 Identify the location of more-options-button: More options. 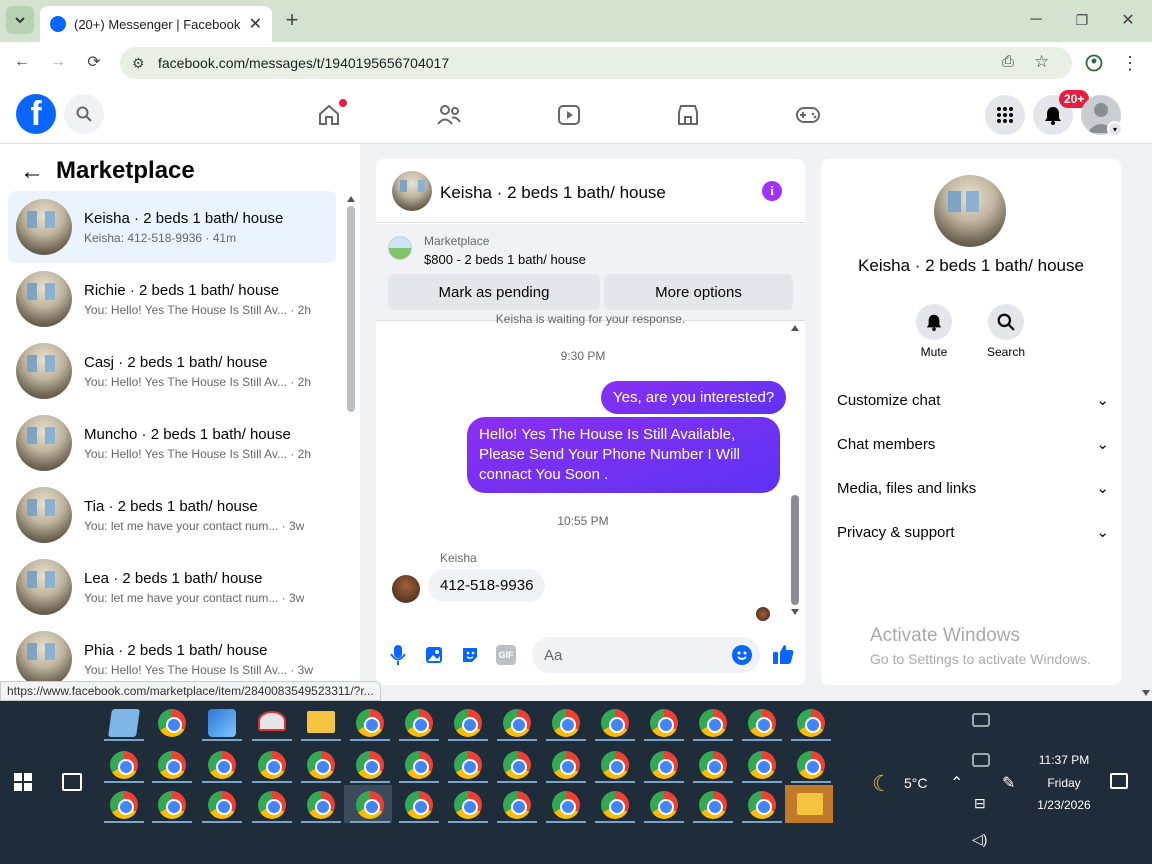
(698, 292).